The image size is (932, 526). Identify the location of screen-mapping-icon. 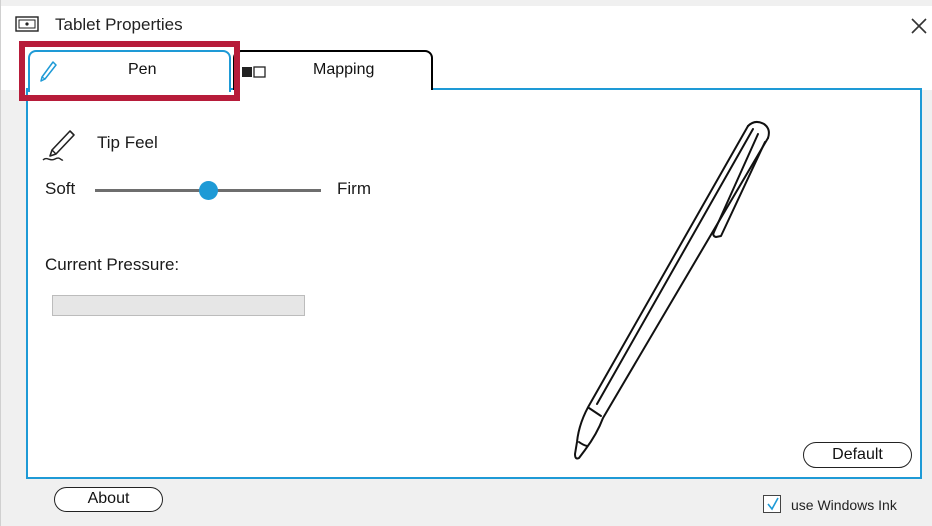
(254, 74).